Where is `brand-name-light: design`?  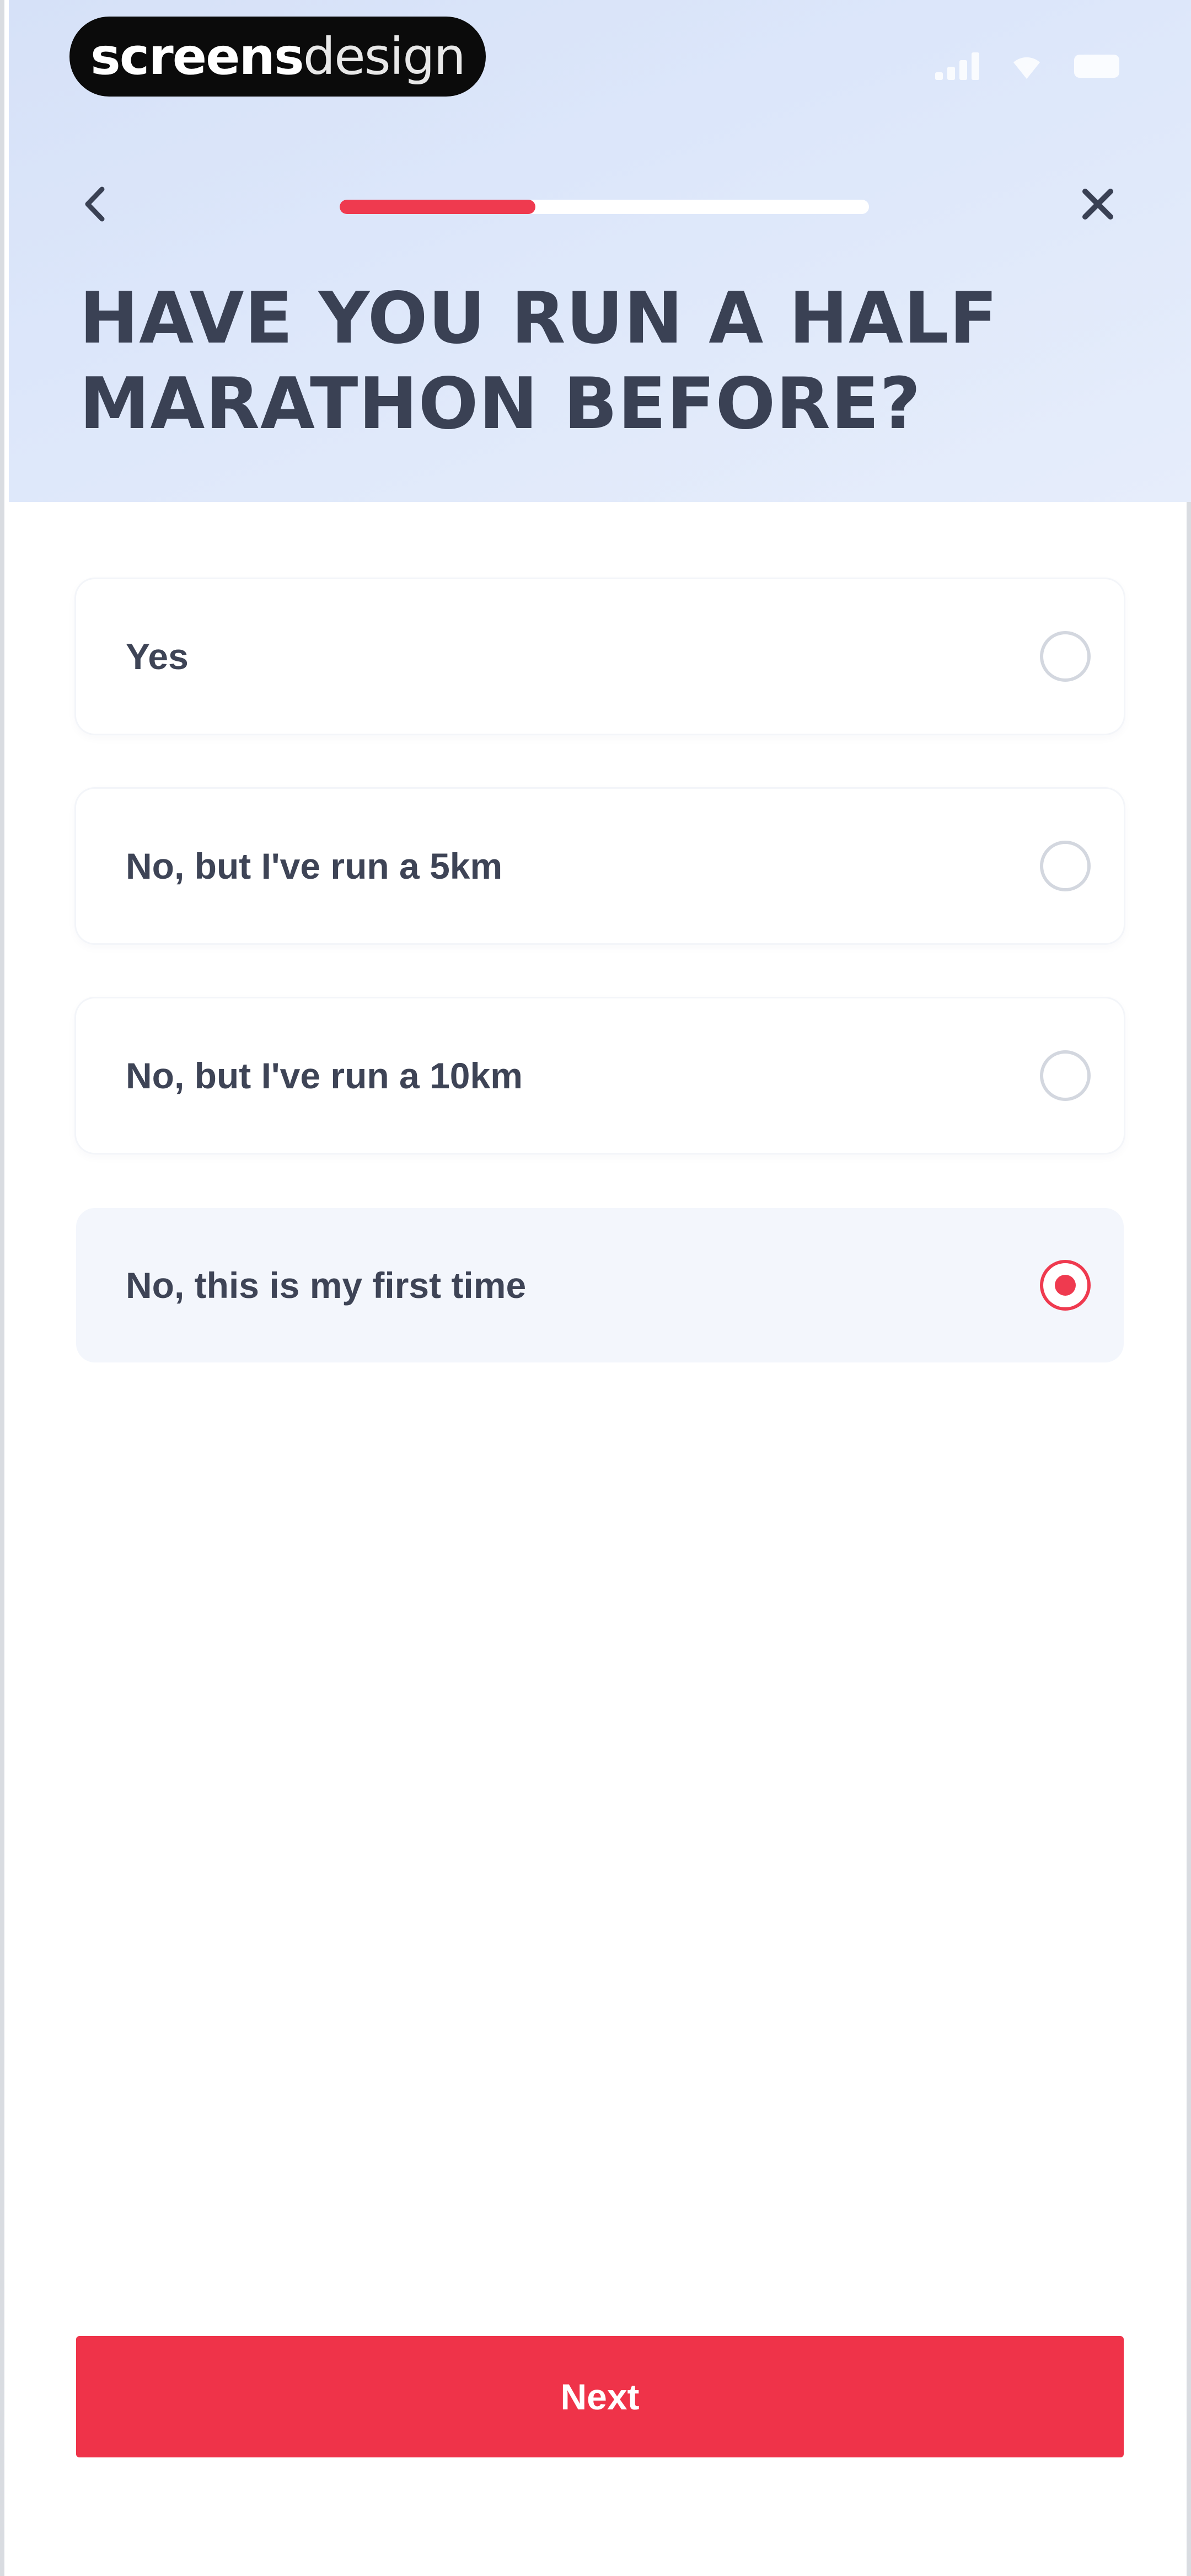
brand-name-light: design is located at coordinates (384, 56).